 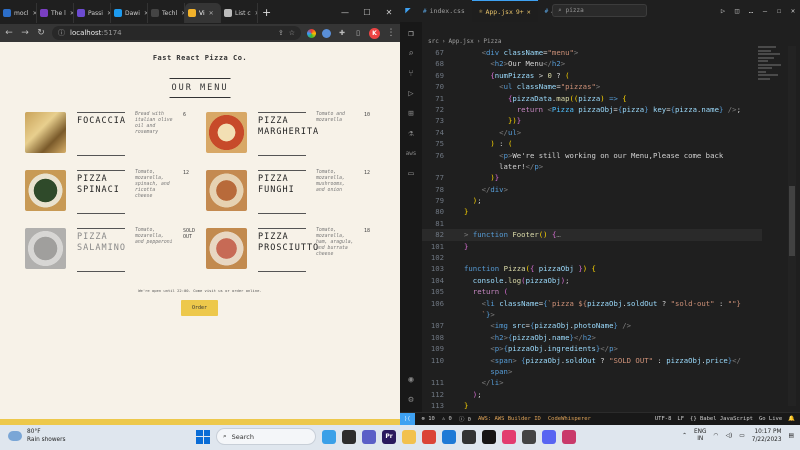 I want to click on clock: 10:17 PM 7/22/2023, so click(x=767, y=436).